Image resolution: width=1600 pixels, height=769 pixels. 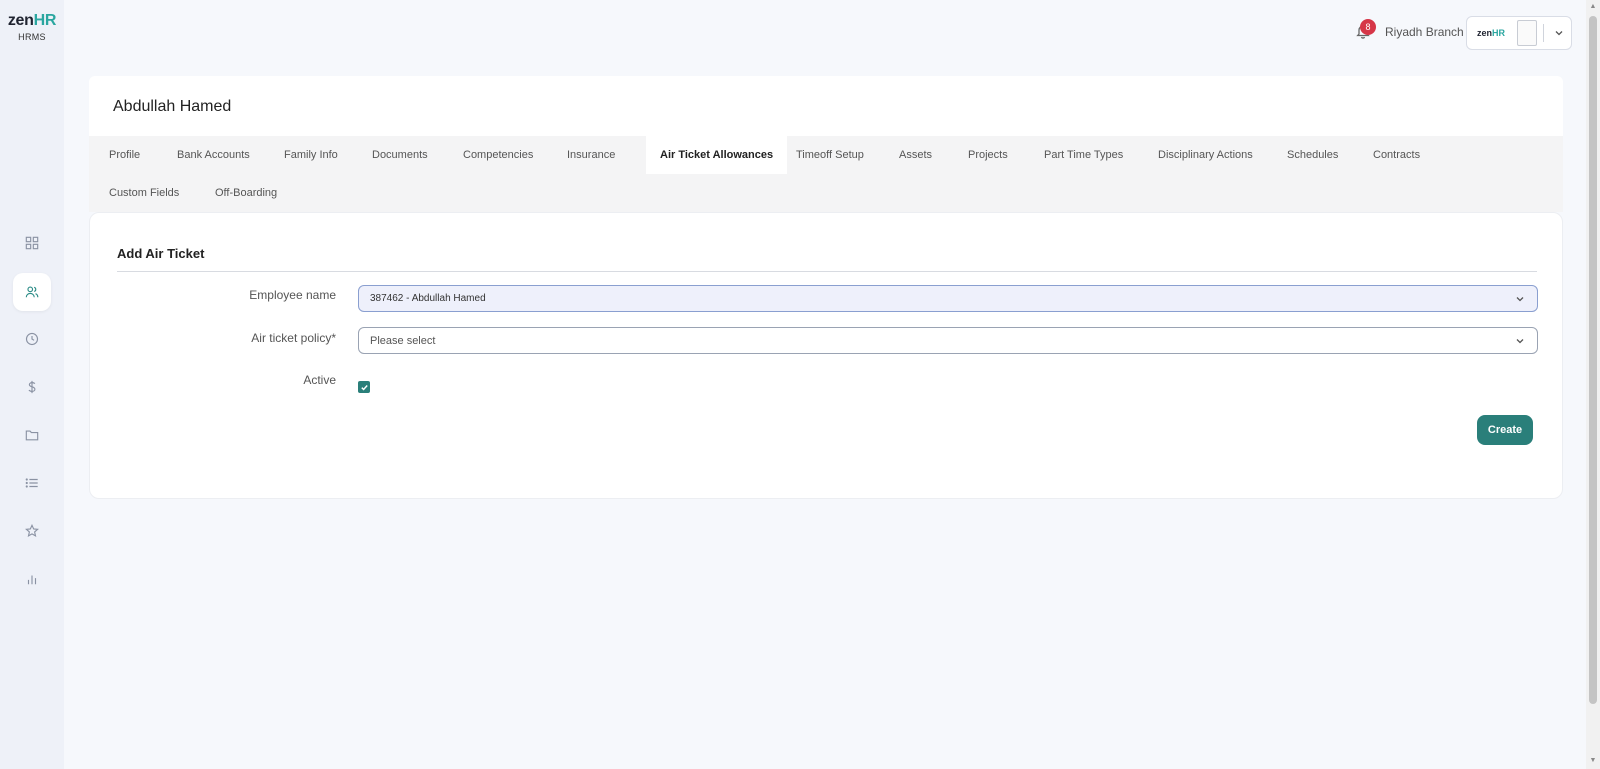 I want to click on tab-insurance: Insurance, so click(x=591, y=155).